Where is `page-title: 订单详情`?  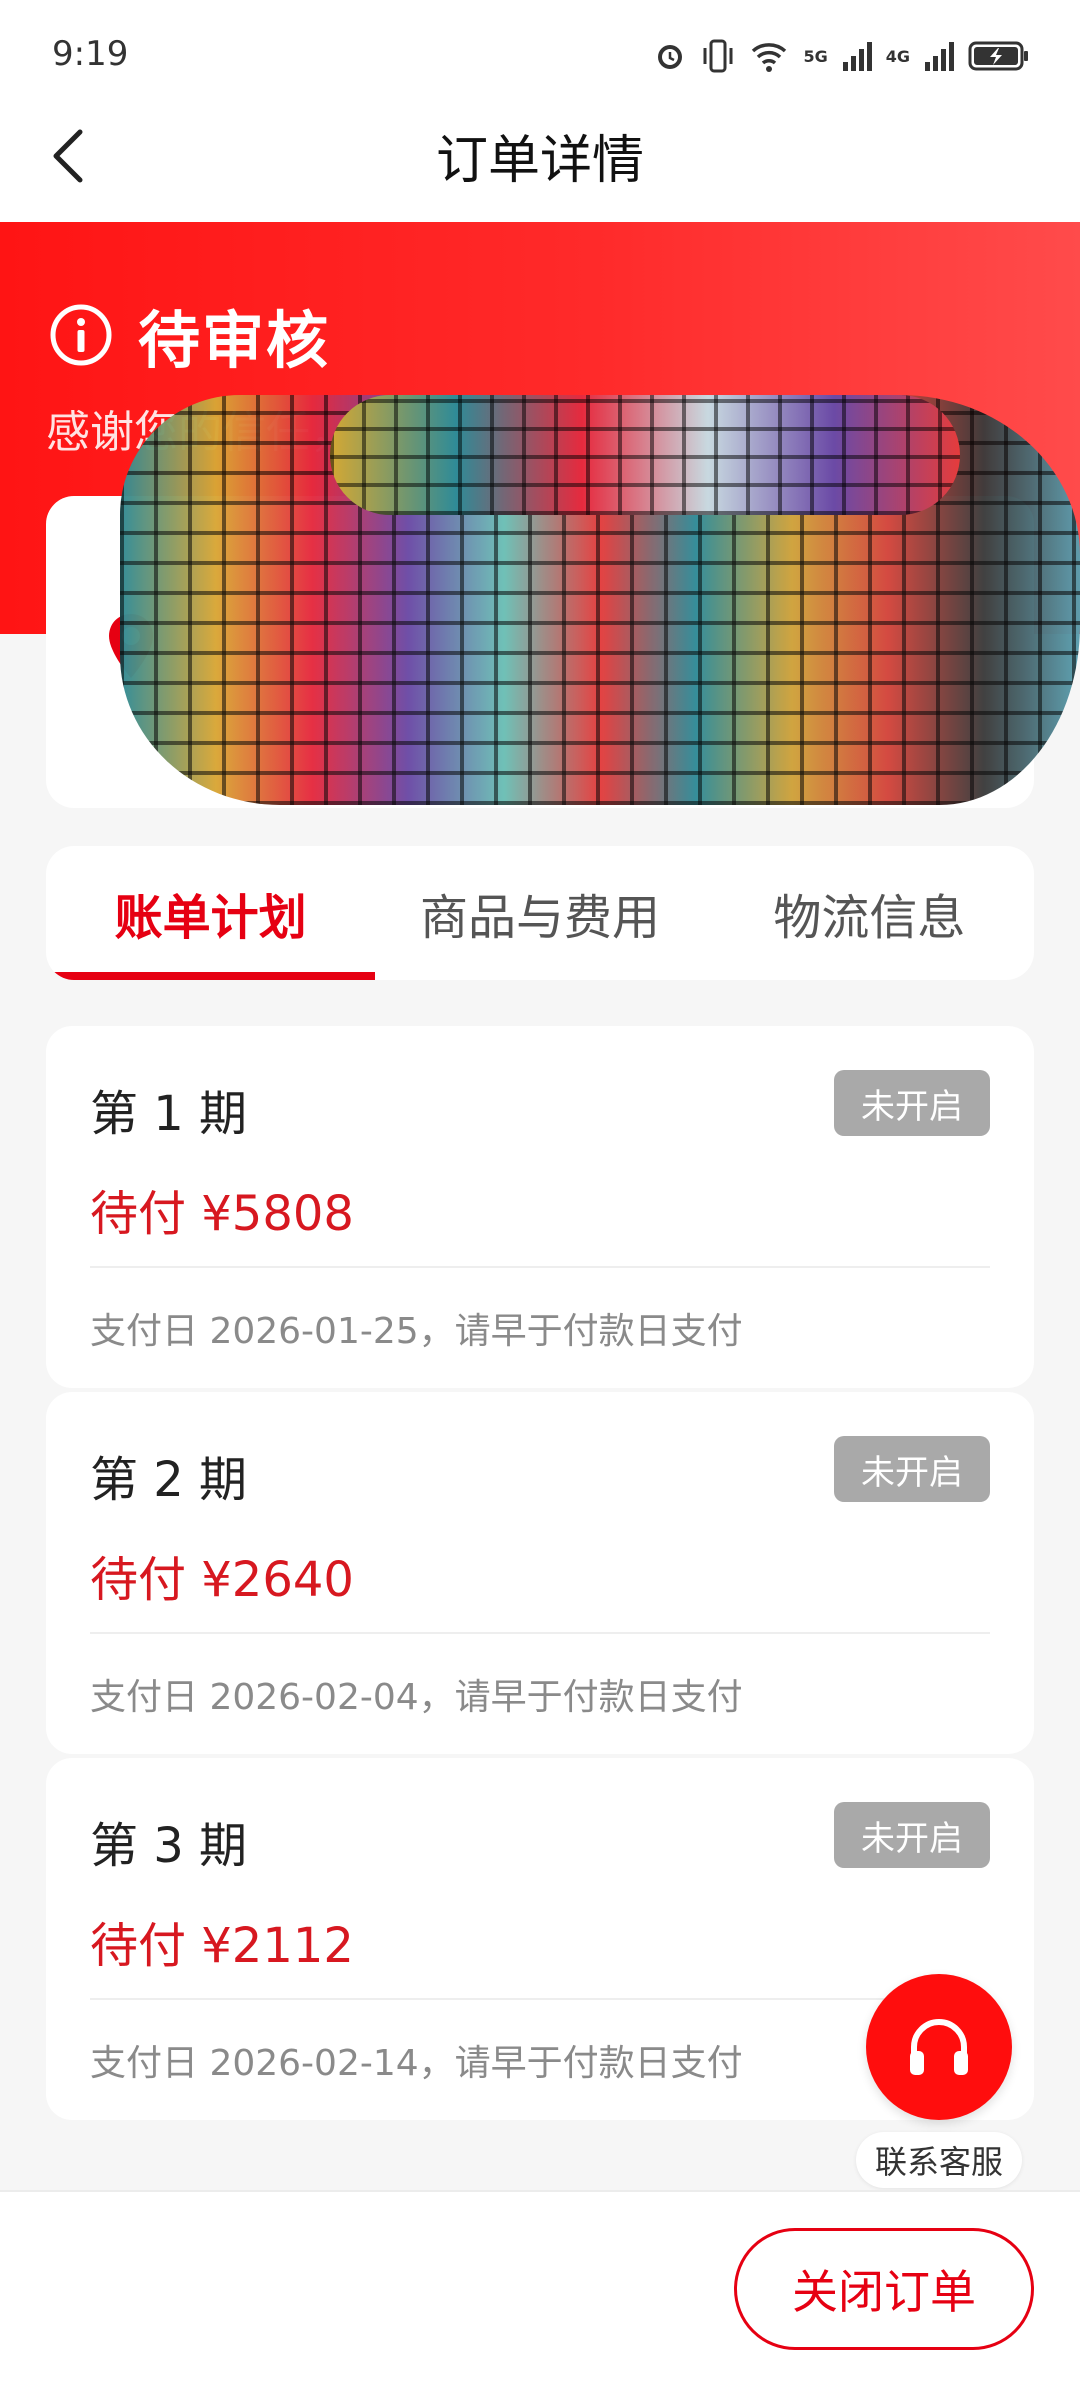
page-title: 订单详情 is located at coordinates (539, 161).